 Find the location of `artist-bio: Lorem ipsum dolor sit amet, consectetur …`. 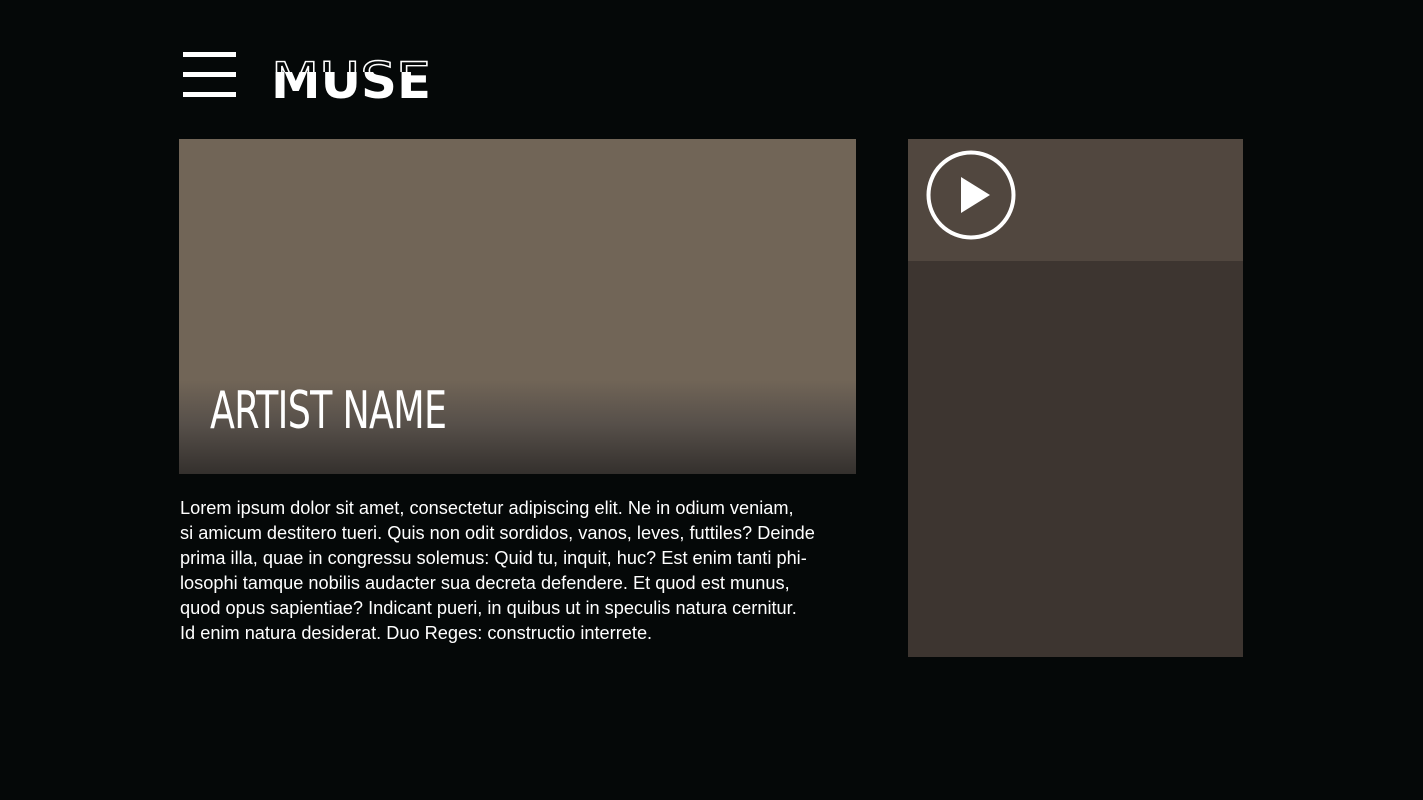

artist-bio: Lorem ipsum dolor sit amet, consectetur … is located at coordinates (525, 571).